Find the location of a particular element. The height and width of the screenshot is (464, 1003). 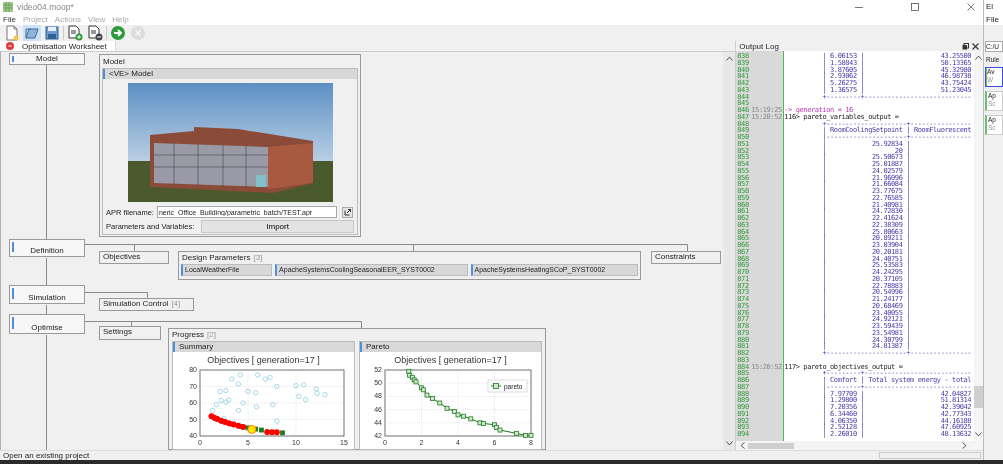

panel-title: Output Log is located at coordinates (759, 46).